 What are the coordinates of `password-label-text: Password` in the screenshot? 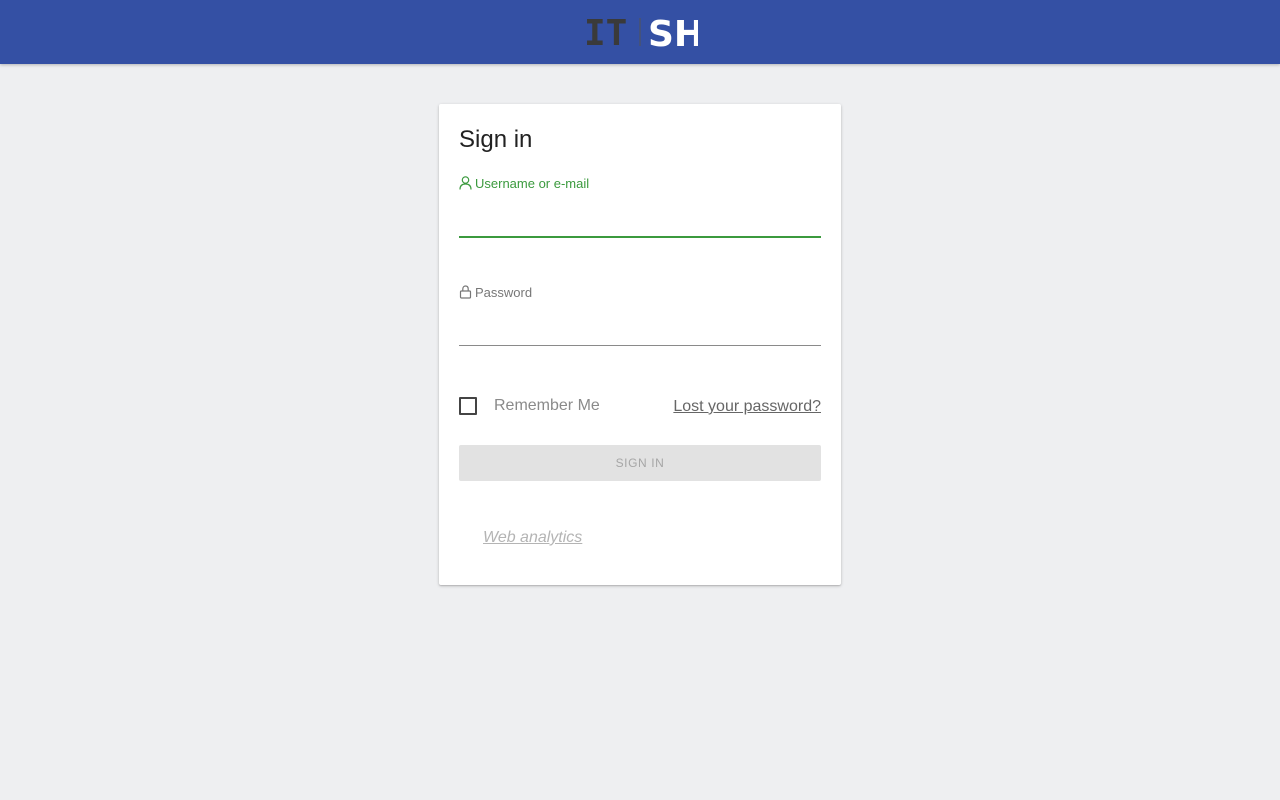 It's located at (504, 292).